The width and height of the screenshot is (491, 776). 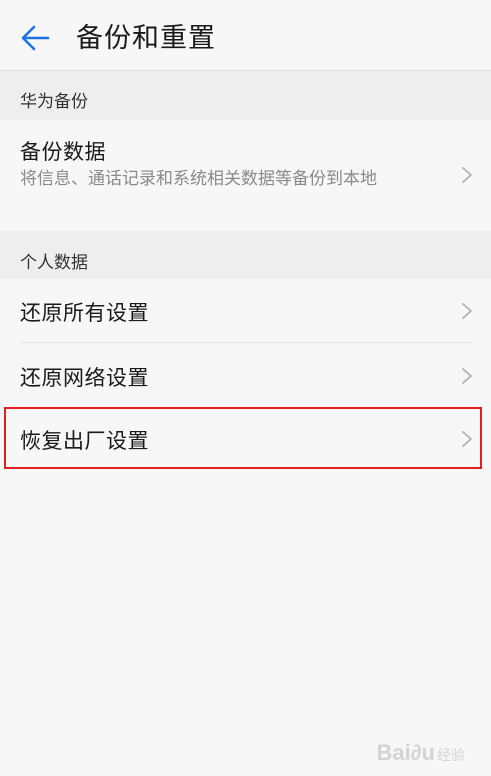 What do you see at coordinates (84, 313) in the screenshot?
I see `item-title: 还原所有设置` at bounding box center [84, 313].